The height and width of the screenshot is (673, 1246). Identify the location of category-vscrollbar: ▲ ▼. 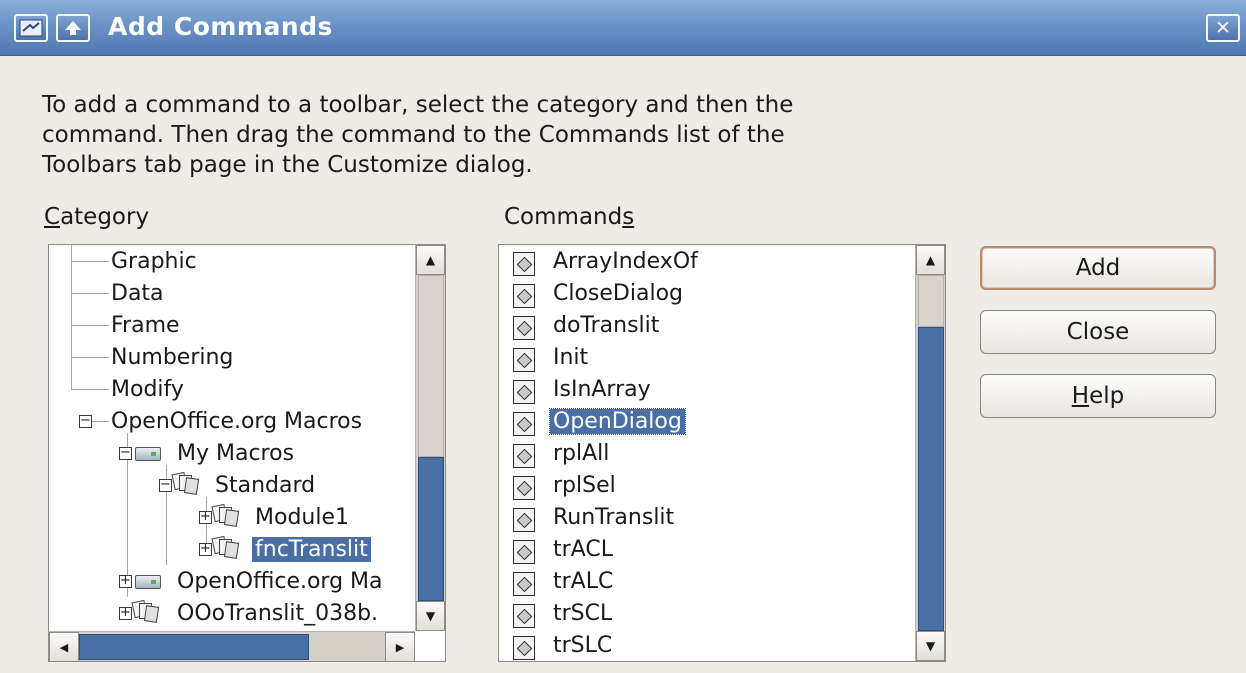
(430, 438).